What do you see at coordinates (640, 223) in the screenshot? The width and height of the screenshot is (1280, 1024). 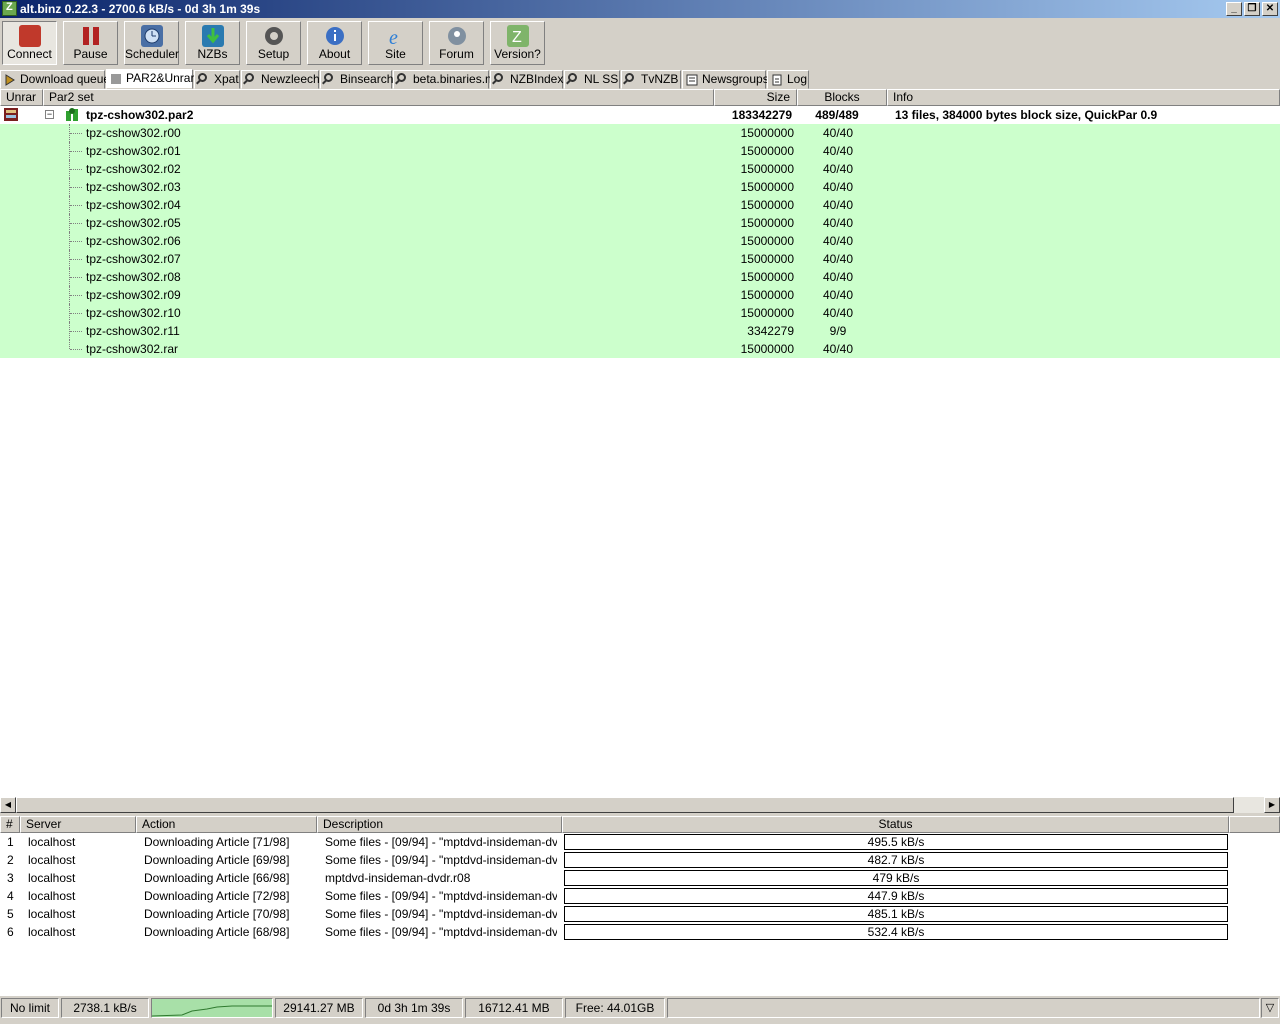 I see `par2-file-row: tpz-cshow302.r05 15000000 40/40` at bounding box center [640, 223].